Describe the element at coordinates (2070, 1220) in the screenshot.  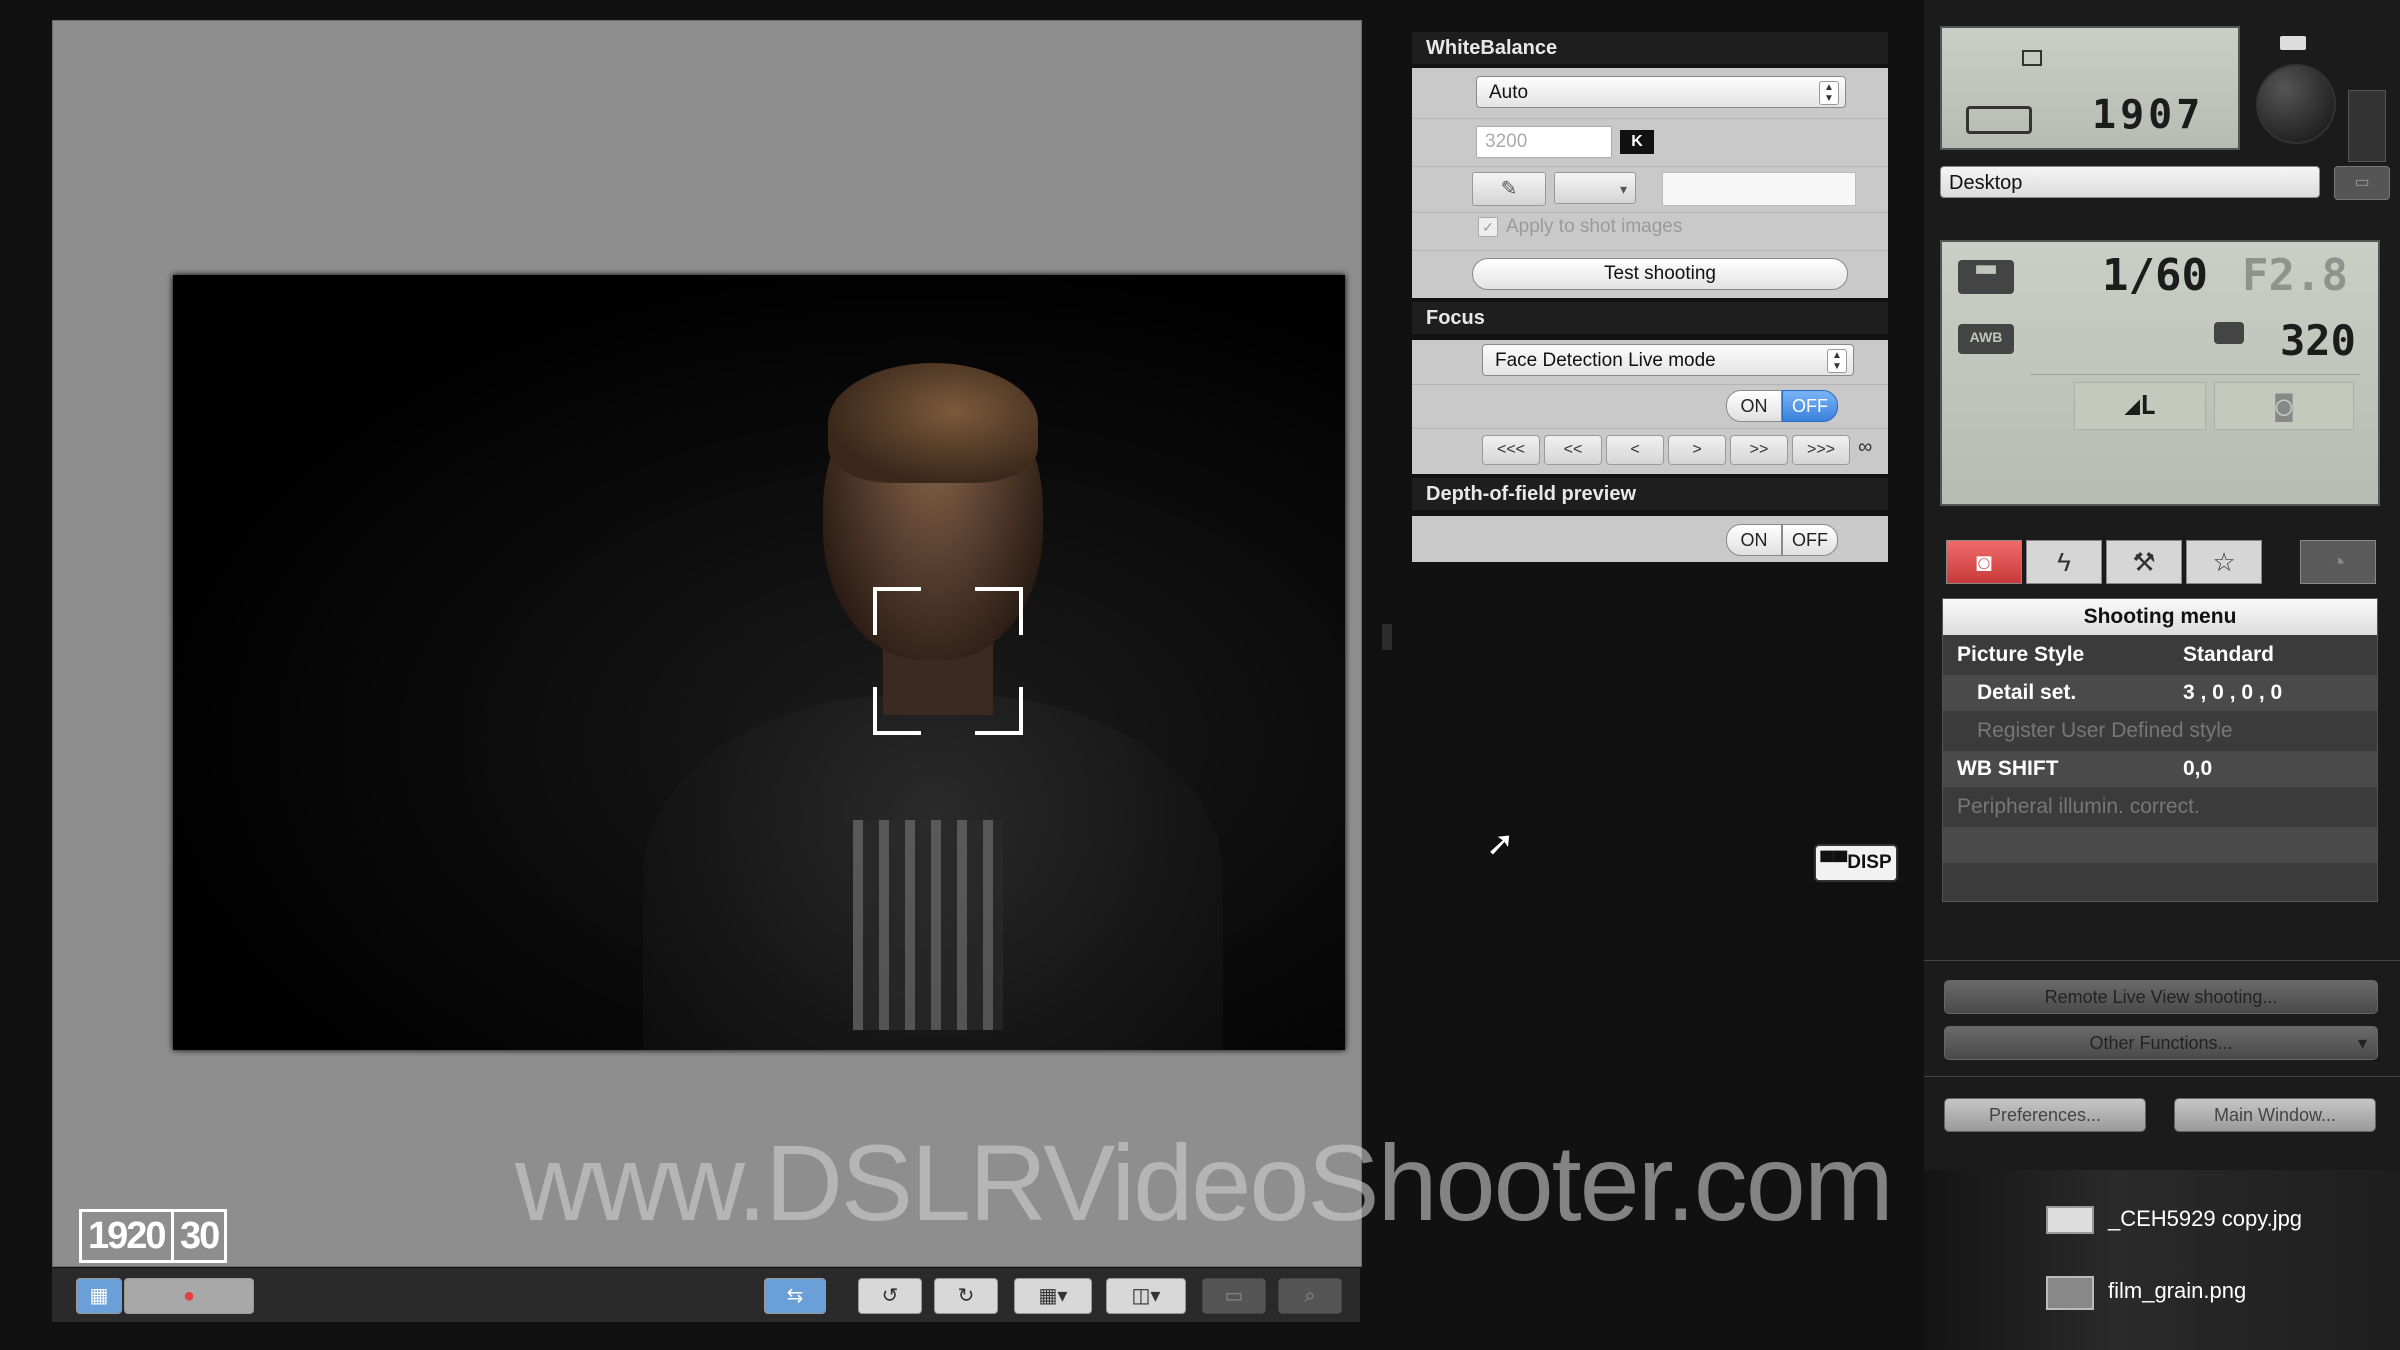
I see `jpg-file-icon` at that location.